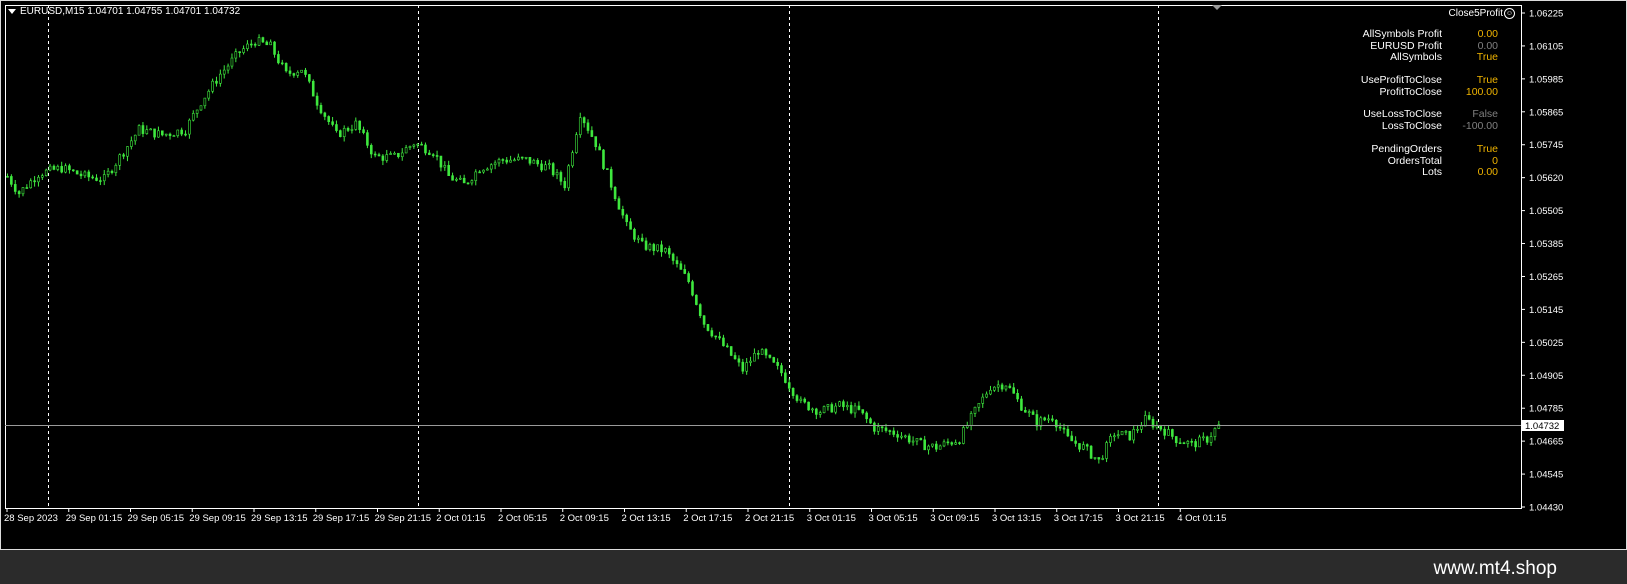  I want to click on info-row: AllSymbols True, so click(1440, 58).